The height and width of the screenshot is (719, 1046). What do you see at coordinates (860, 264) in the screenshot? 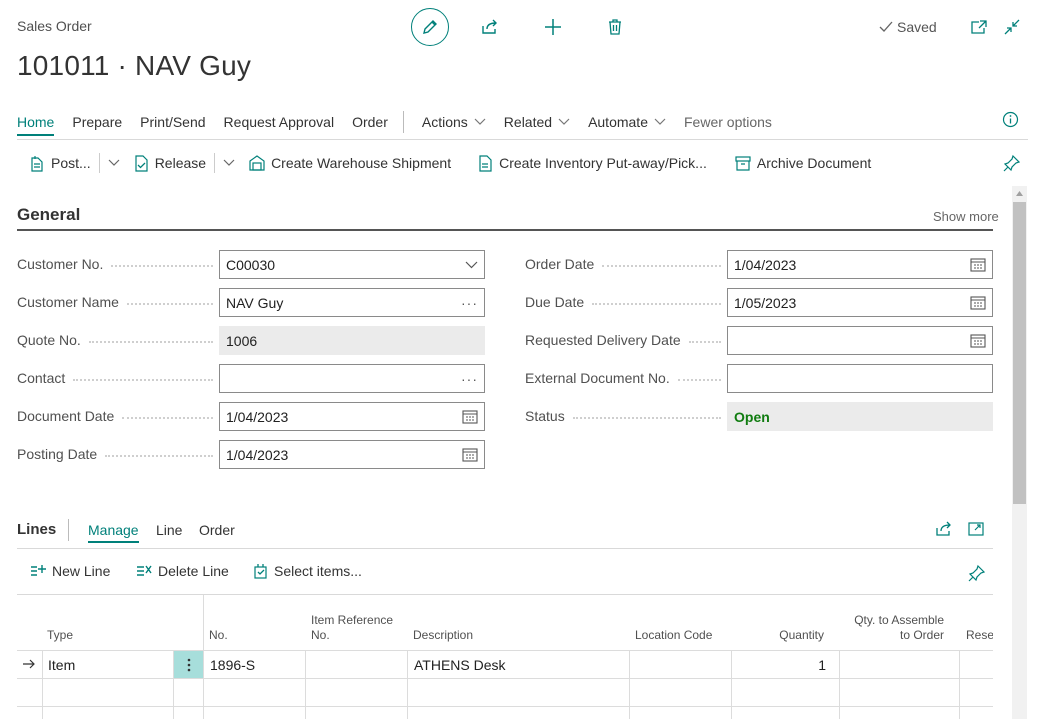
I see `order-date-field: 1/04/2023` at bounding box center [860, 264].